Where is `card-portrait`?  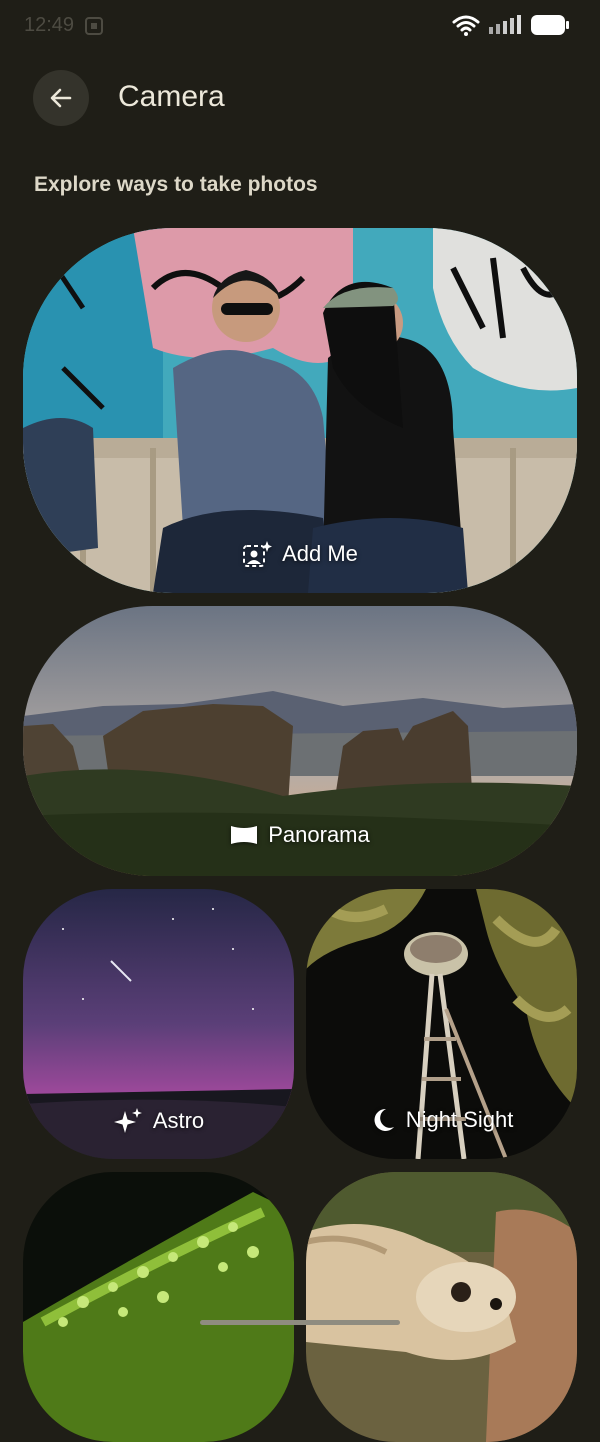
card-portrait is located at coordinates (441, 1307).